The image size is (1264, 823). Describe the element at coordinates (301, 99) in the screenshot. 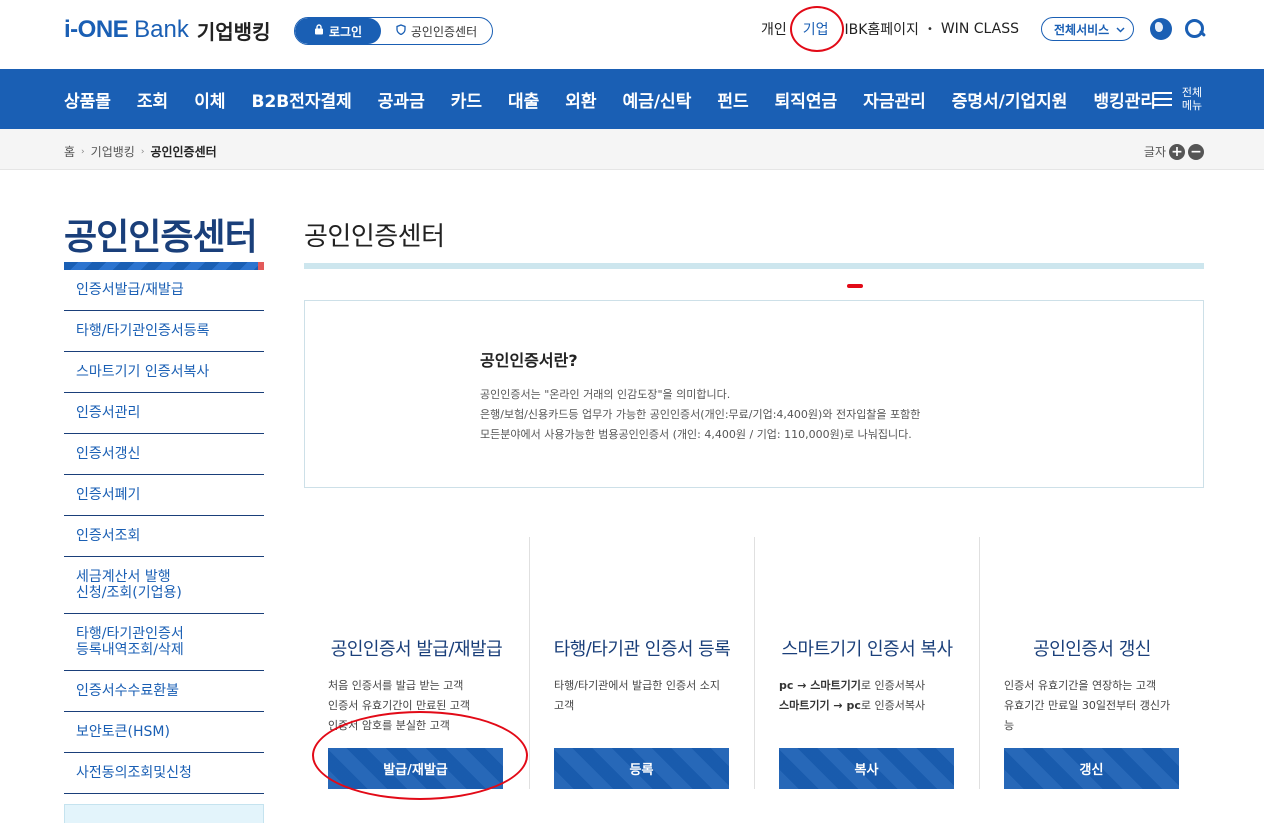

I see `nav-item-b2b: B2B전자결제` at that location.